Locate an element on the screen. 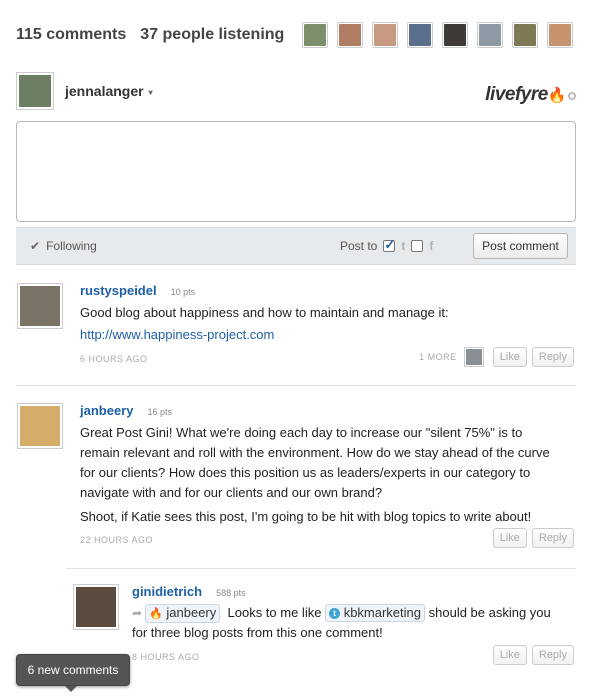 The width and height of the screenshot is (593, 697). comment-count: 115 comments is located at coordinates (71, 34).